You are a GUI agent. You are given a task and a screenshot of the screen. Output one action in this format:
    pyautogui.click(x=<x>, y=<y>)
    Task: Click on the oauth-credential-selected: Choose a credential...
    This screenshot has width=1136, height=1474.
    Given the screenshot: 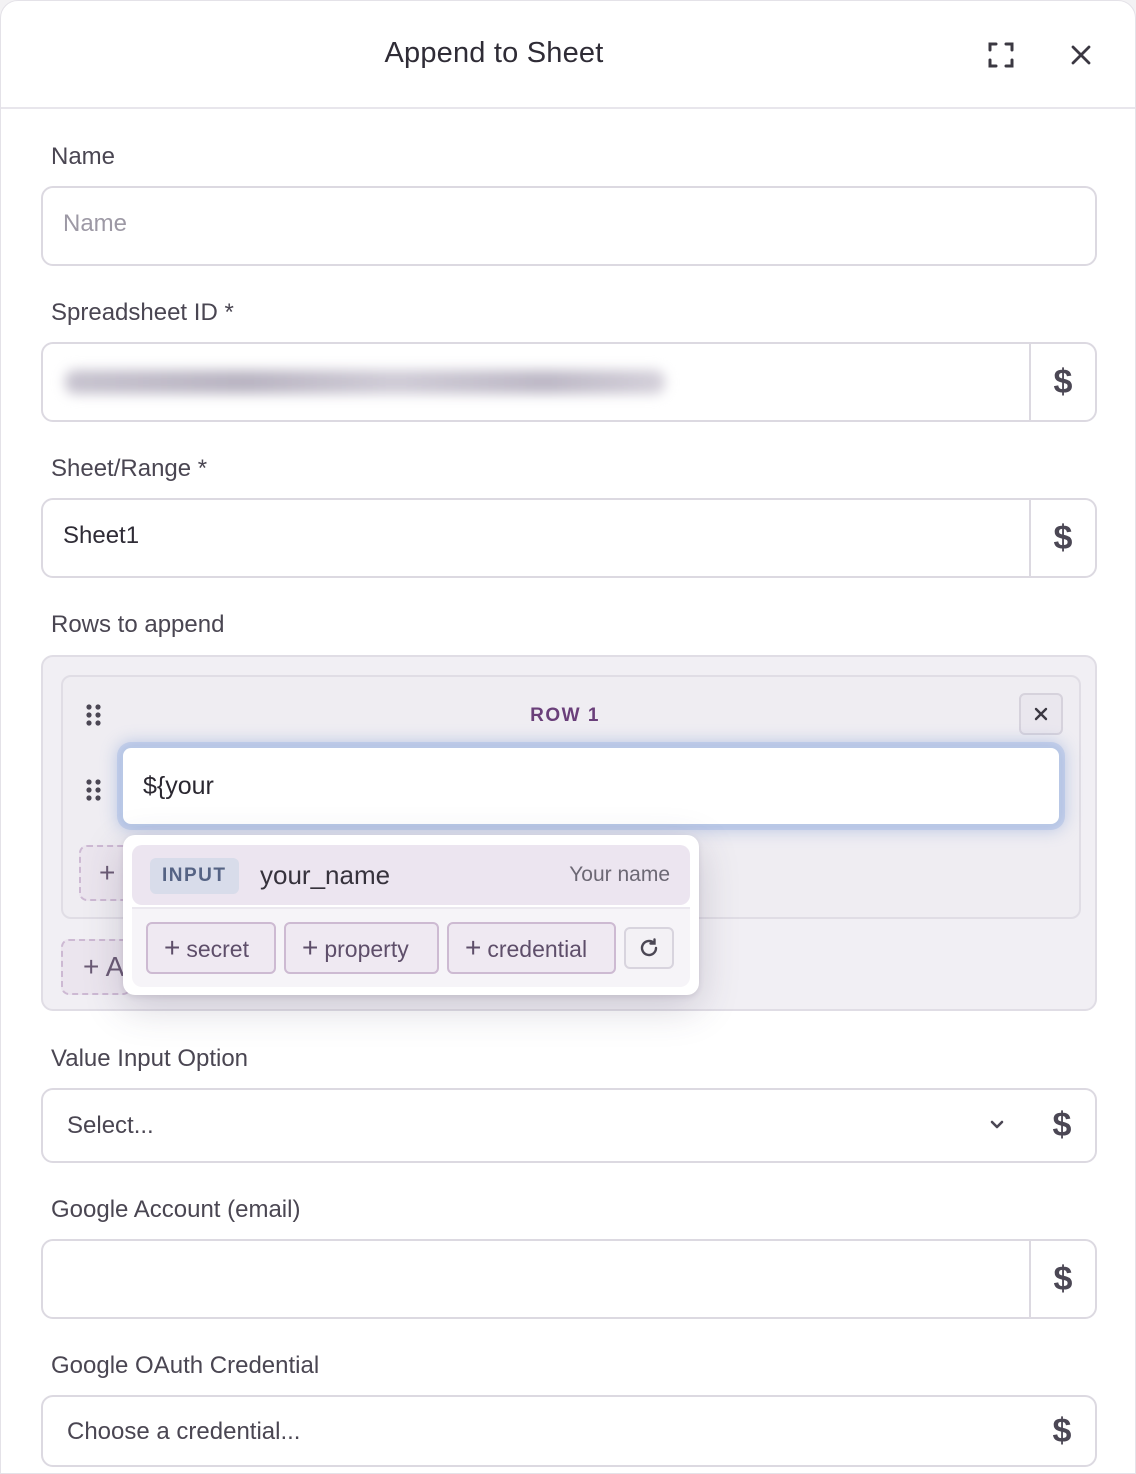 What is the action you would take?
    pyautogui.click(x=184, y=1431)
    